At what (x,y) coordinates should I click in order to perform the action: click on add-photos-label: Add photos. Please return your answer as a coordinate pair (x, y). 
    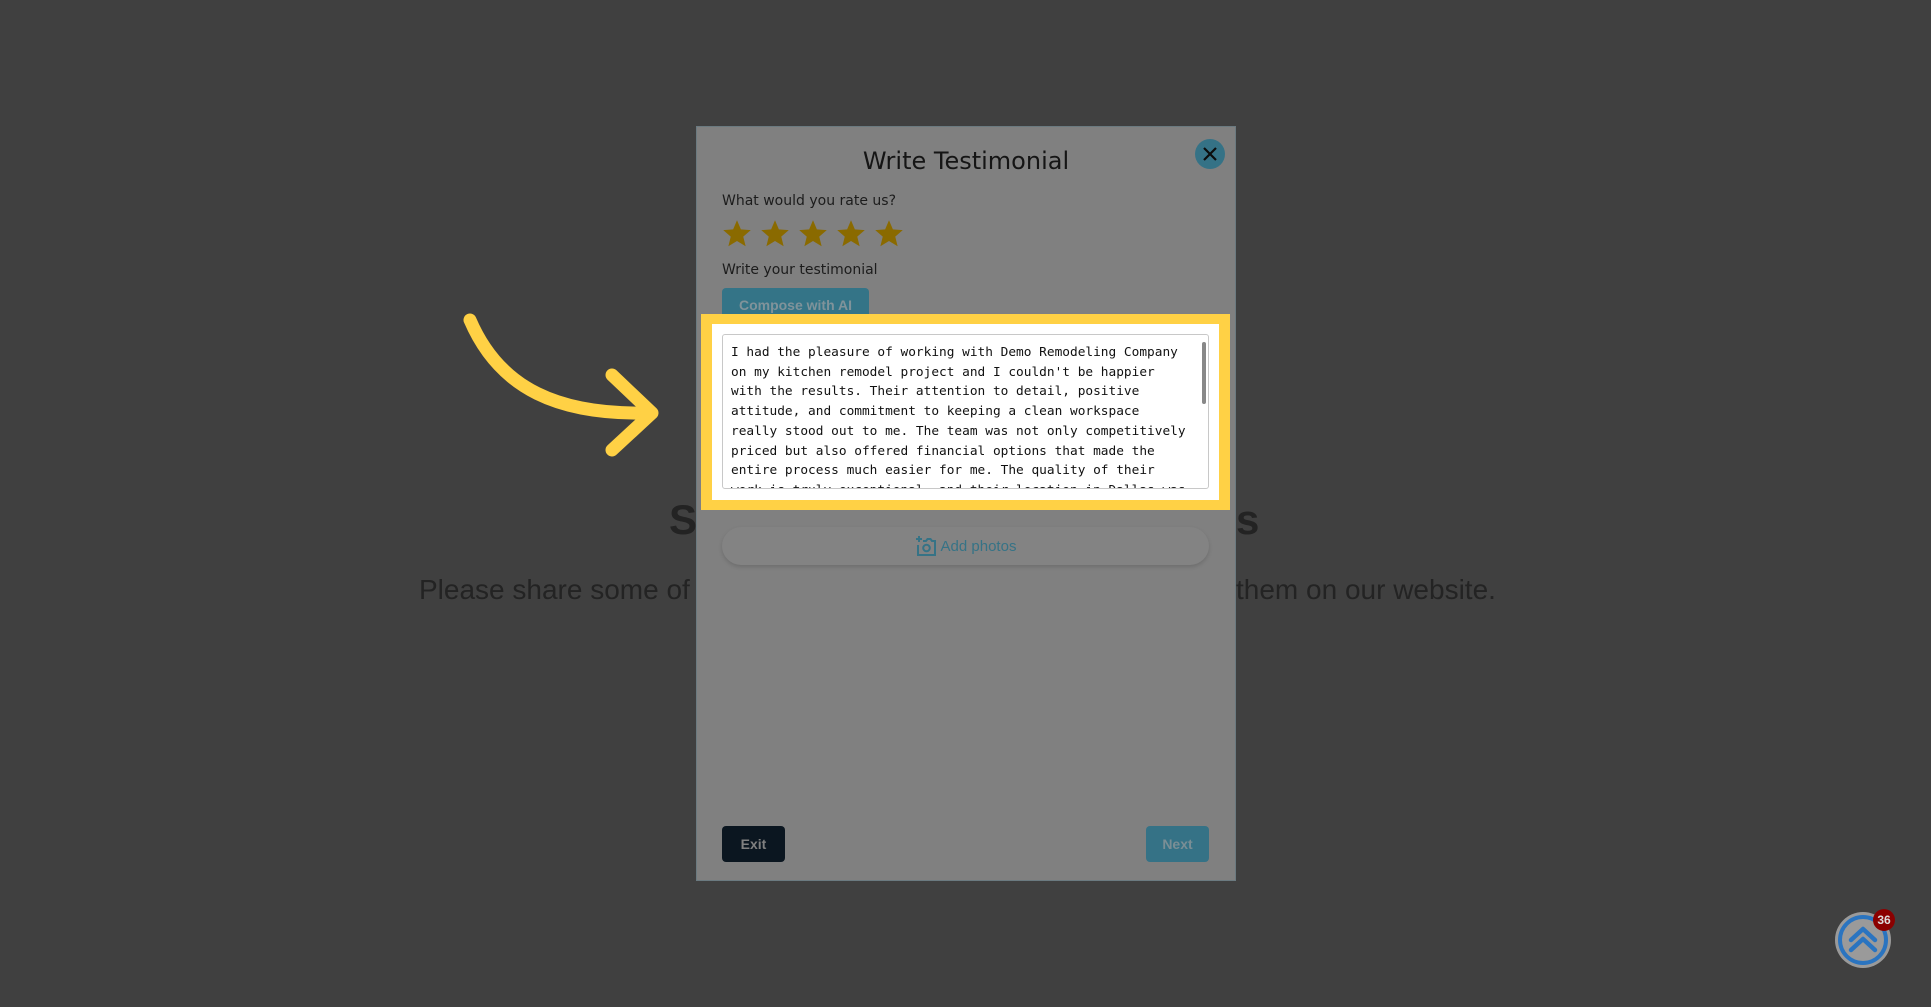
    Looking at the image, I should click on (978, 546).